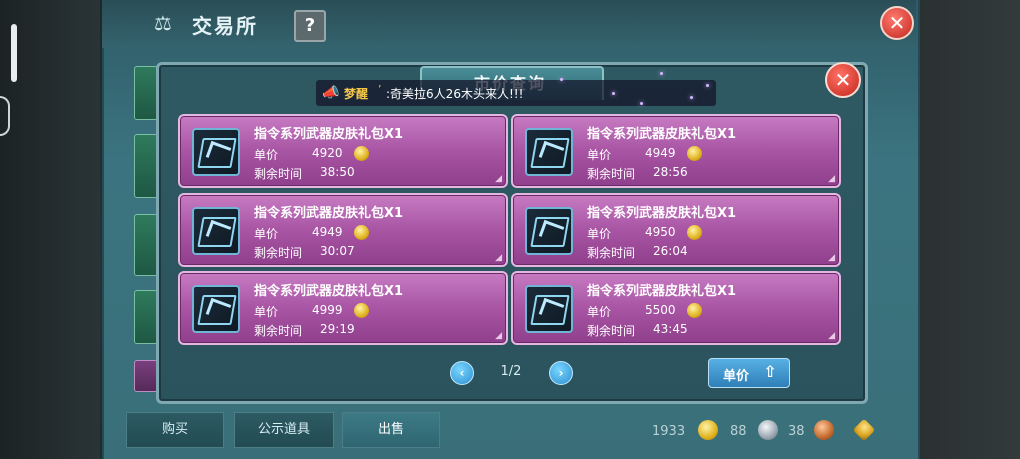 This screenshot has height=459, width=1020. I want to click on listing-card: 指令系列武器皮肤礼包X1 单价 4920 剩余时间 38:50 ◢, so click(343, 151).